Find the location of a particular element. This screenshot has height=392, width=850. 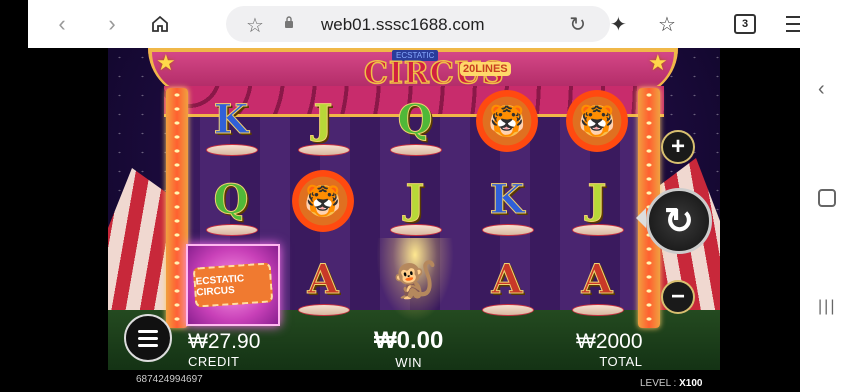

browser-toolbar: ‹ › ☆ web01.sssc1688.com ↻ ✦ ☆ 3 is located at coordinates (415, 24).